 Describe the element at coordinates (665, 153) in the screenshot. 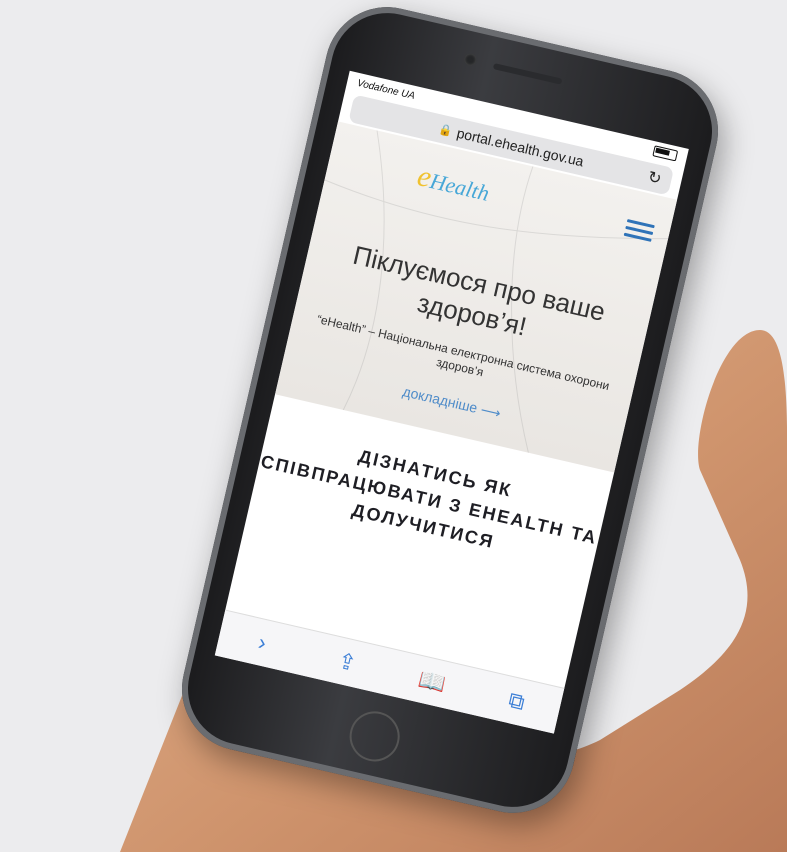

I see `battery-icon` at that location.